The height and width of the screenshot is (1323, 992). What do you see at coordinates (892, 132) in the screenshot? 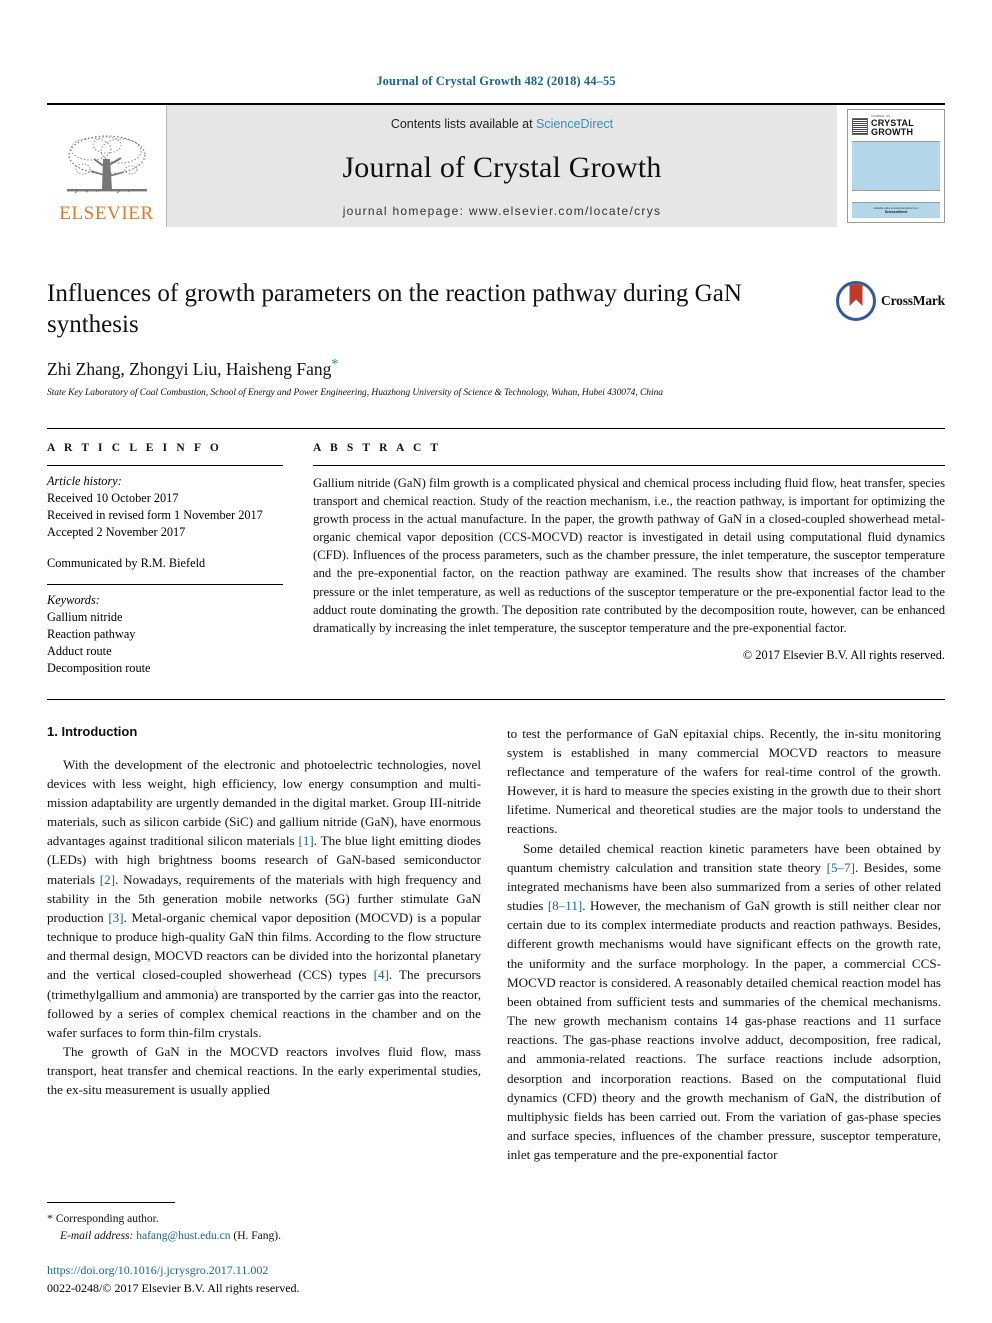
I see `cover-title-line2: GROWTH` at bounding box center [892, 132].